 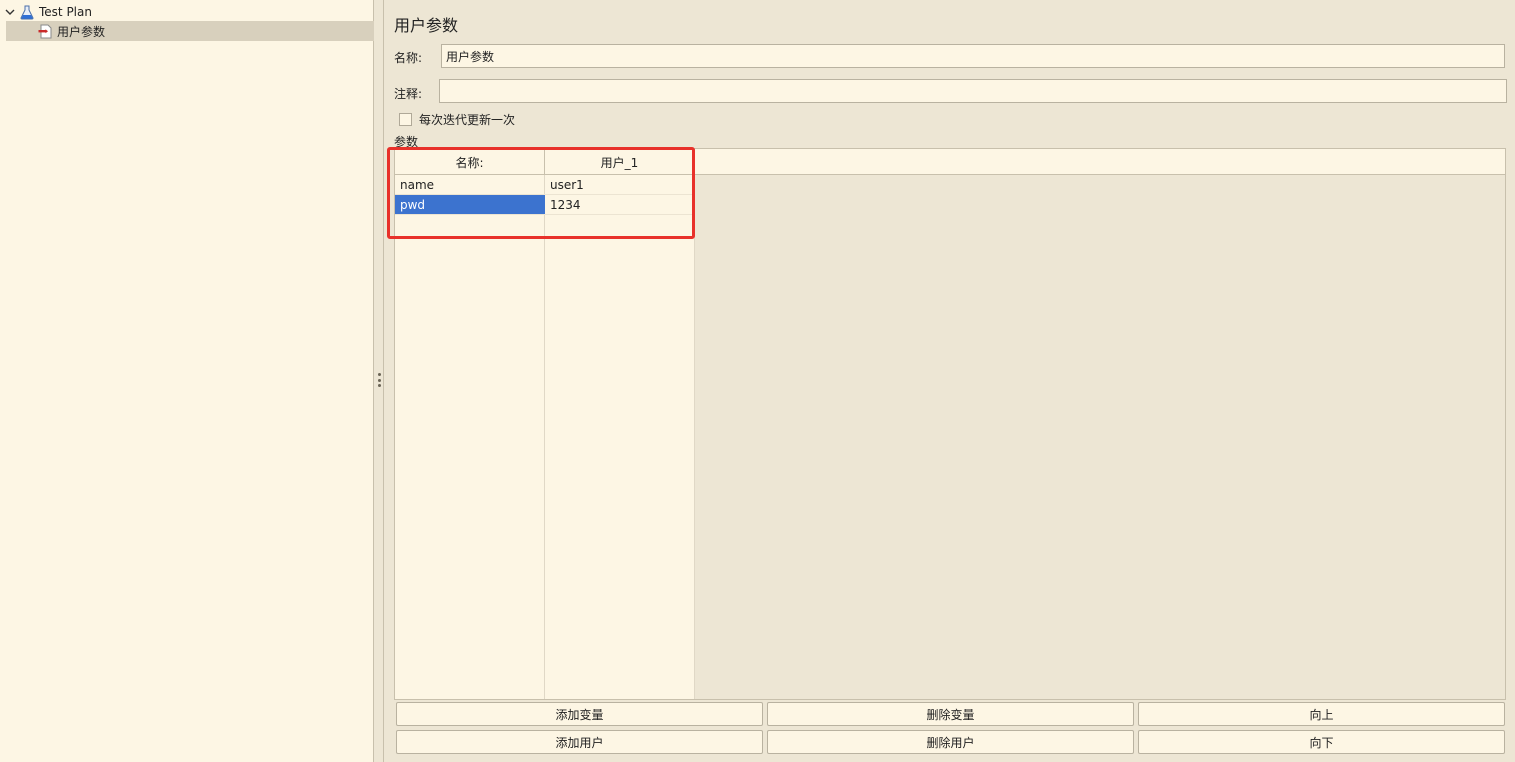 What do you see at coordinates (65, 12) in the screenshot?
I see `tree-label-test-plan: Test Plan` at bounding box center [65, 12].